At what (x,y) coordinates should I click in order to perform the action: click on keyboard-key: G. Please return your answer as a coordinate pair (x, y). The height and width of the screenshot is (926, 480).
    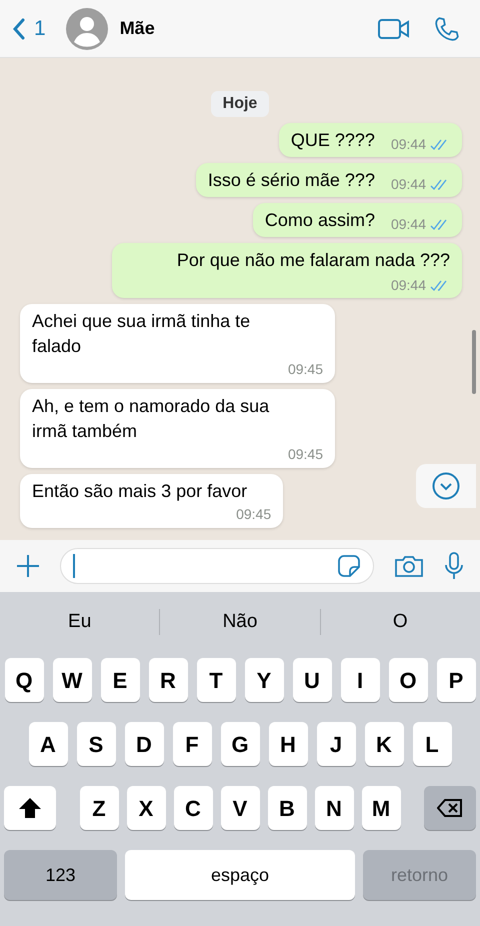
    Looking at the image, I should click on (240, 744).